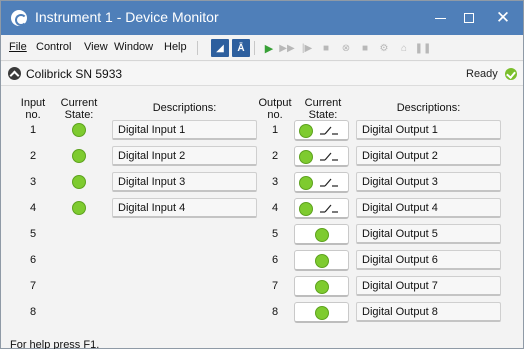 The height and width of the screenshot is (349, 524). Describe the element at coordinates (262, 340) in the screenshot. I see `status-bar: For help press F1.` at that location.